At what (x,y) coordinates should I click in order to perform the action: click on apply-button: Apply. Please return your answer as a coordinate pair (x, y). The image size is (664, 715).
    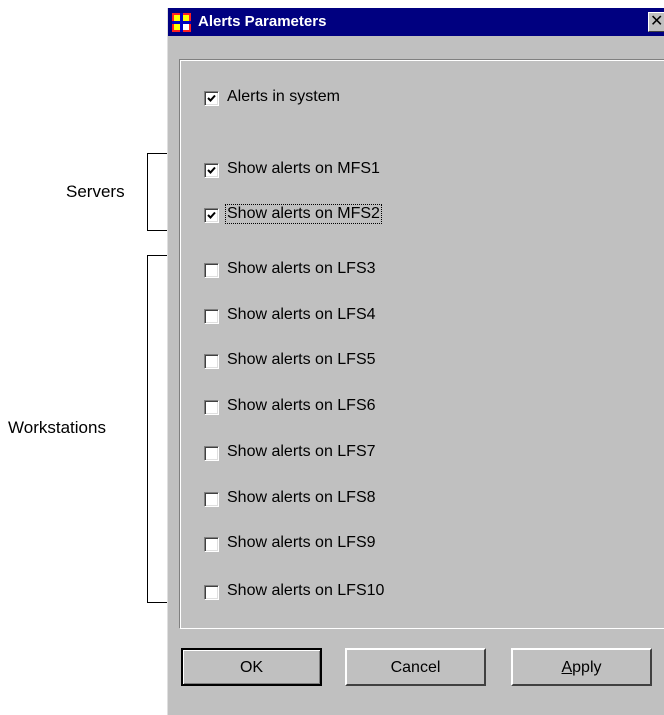
    Looking at the image, I should click on (581, 667).